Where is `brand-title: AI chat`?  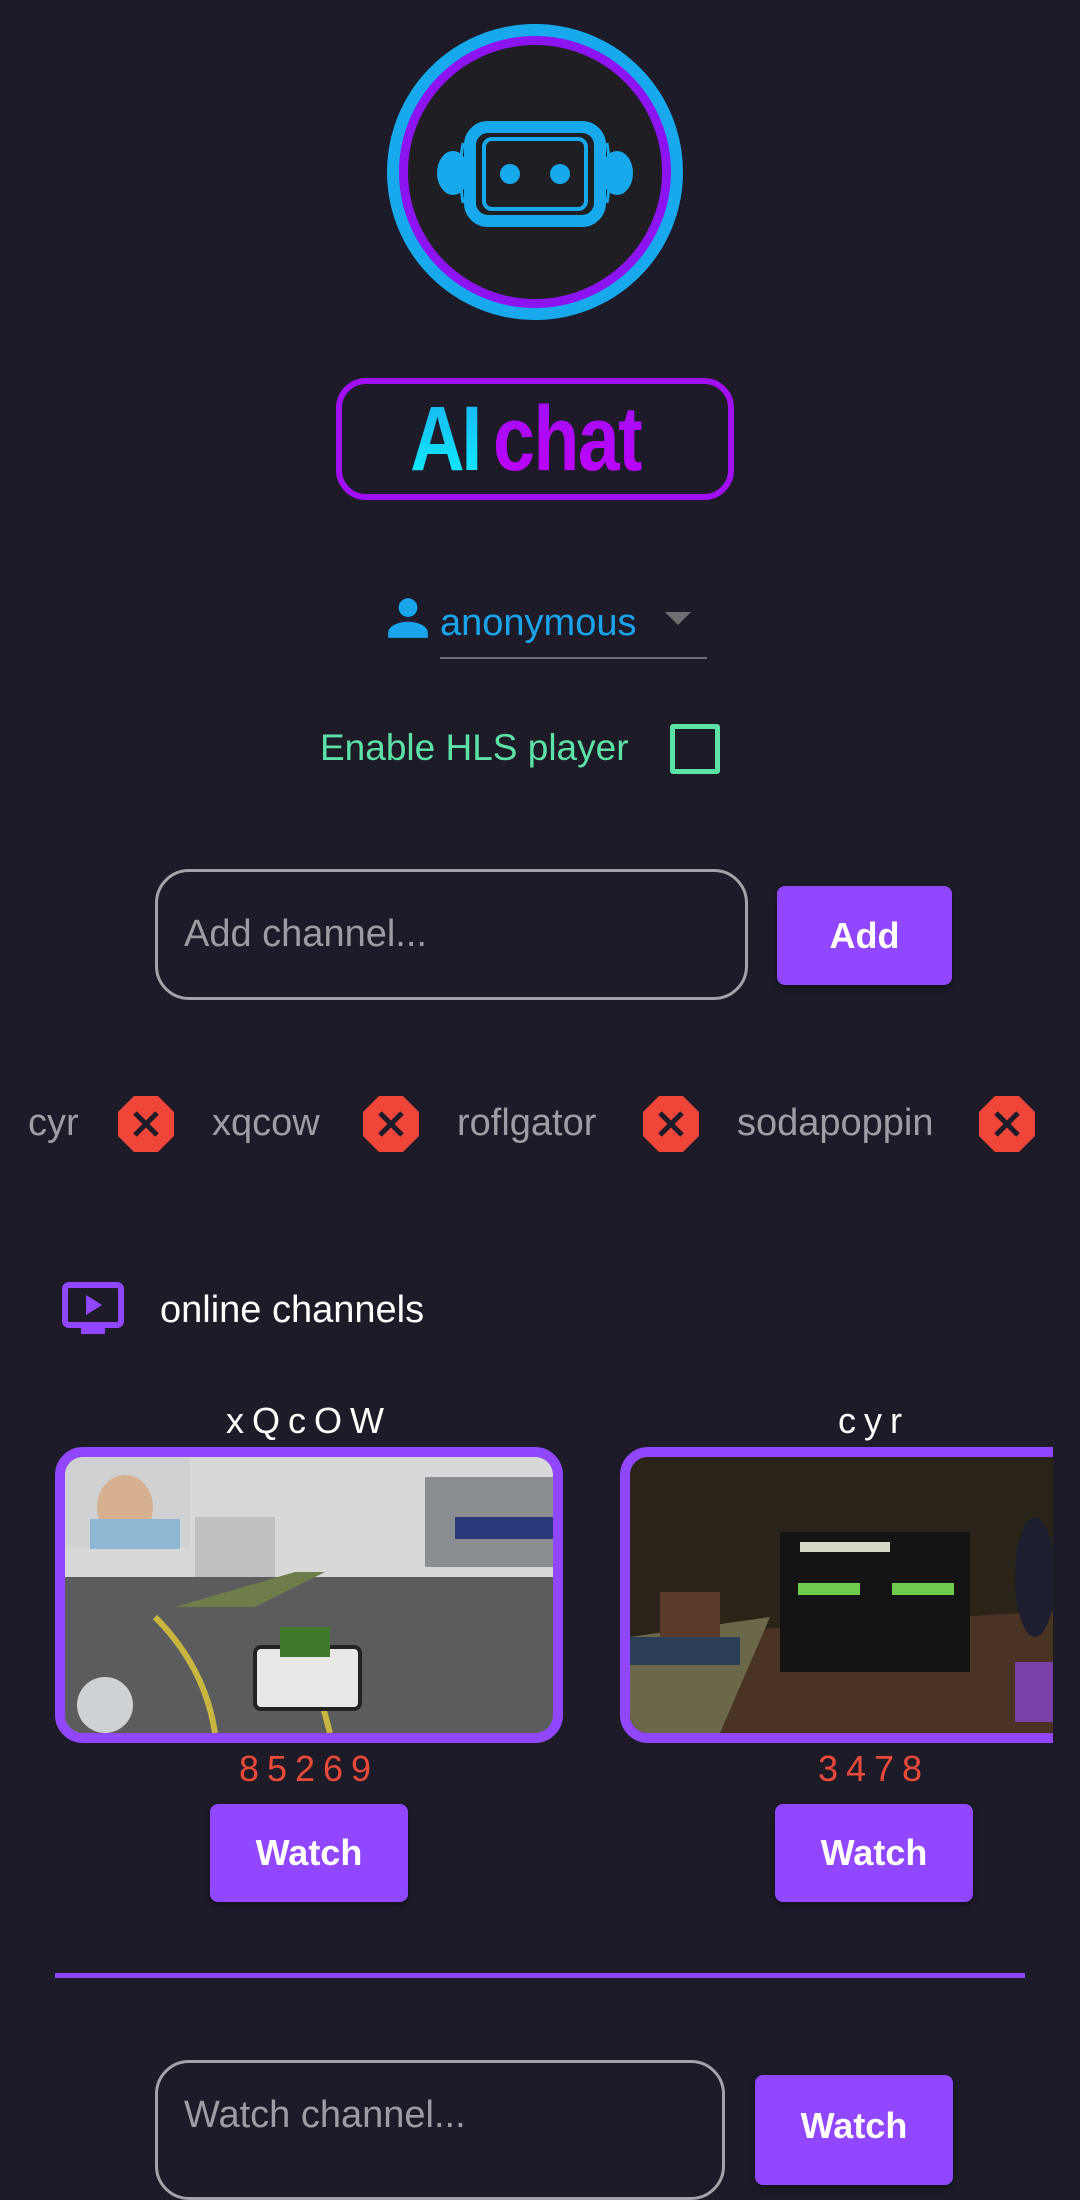 brand-title: AI chat is located at coordinates (535, 439).